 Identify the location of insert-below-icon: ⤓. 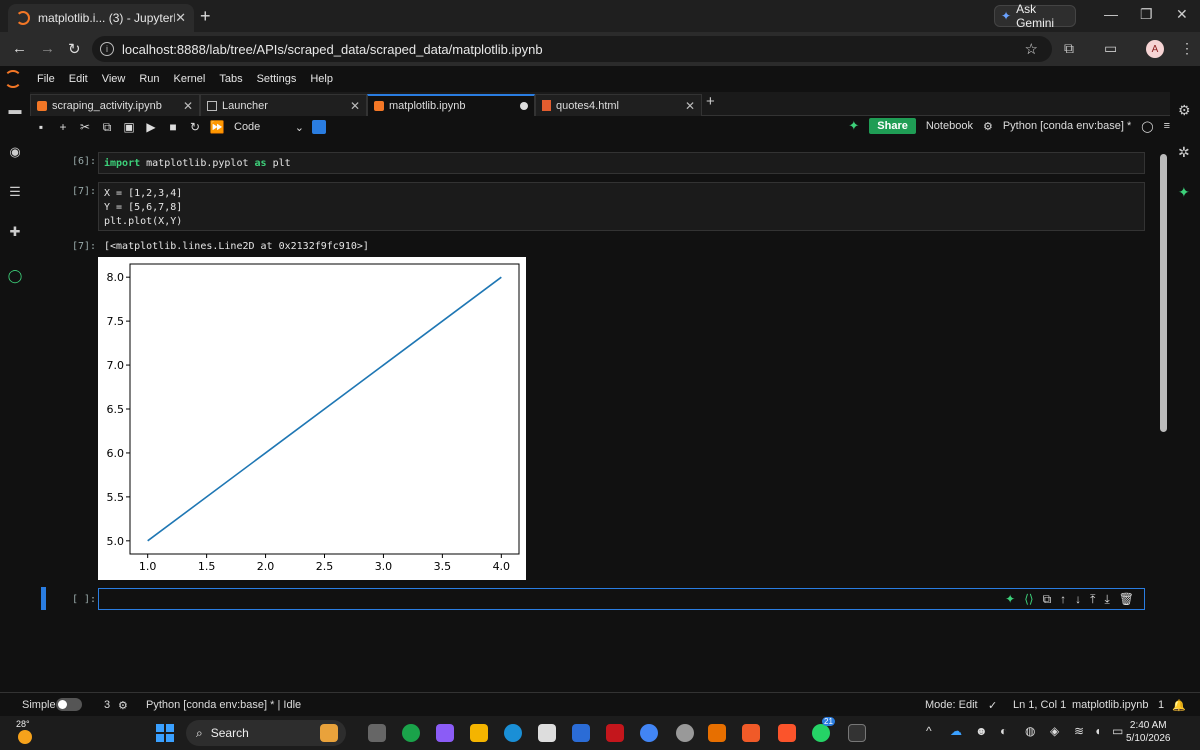
(1106, 599).